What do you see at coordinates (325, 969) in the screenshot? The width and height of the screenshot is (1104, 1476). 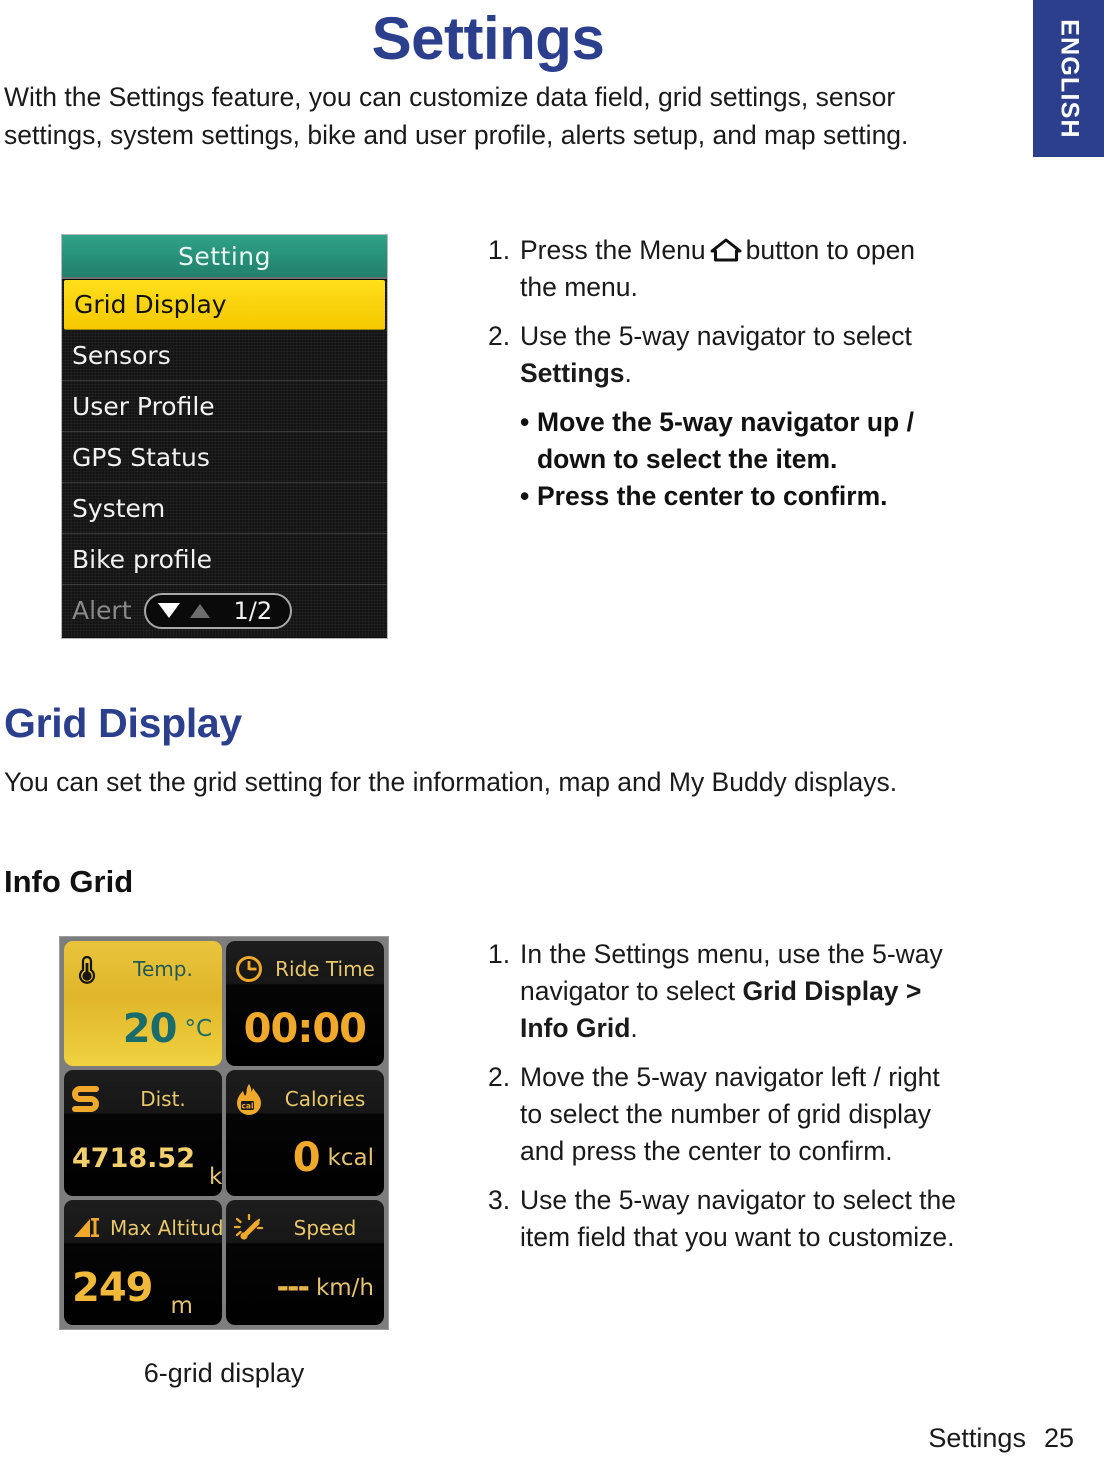 I see `grid-cell-label: Ride Time` at bounding box center [325, 969].